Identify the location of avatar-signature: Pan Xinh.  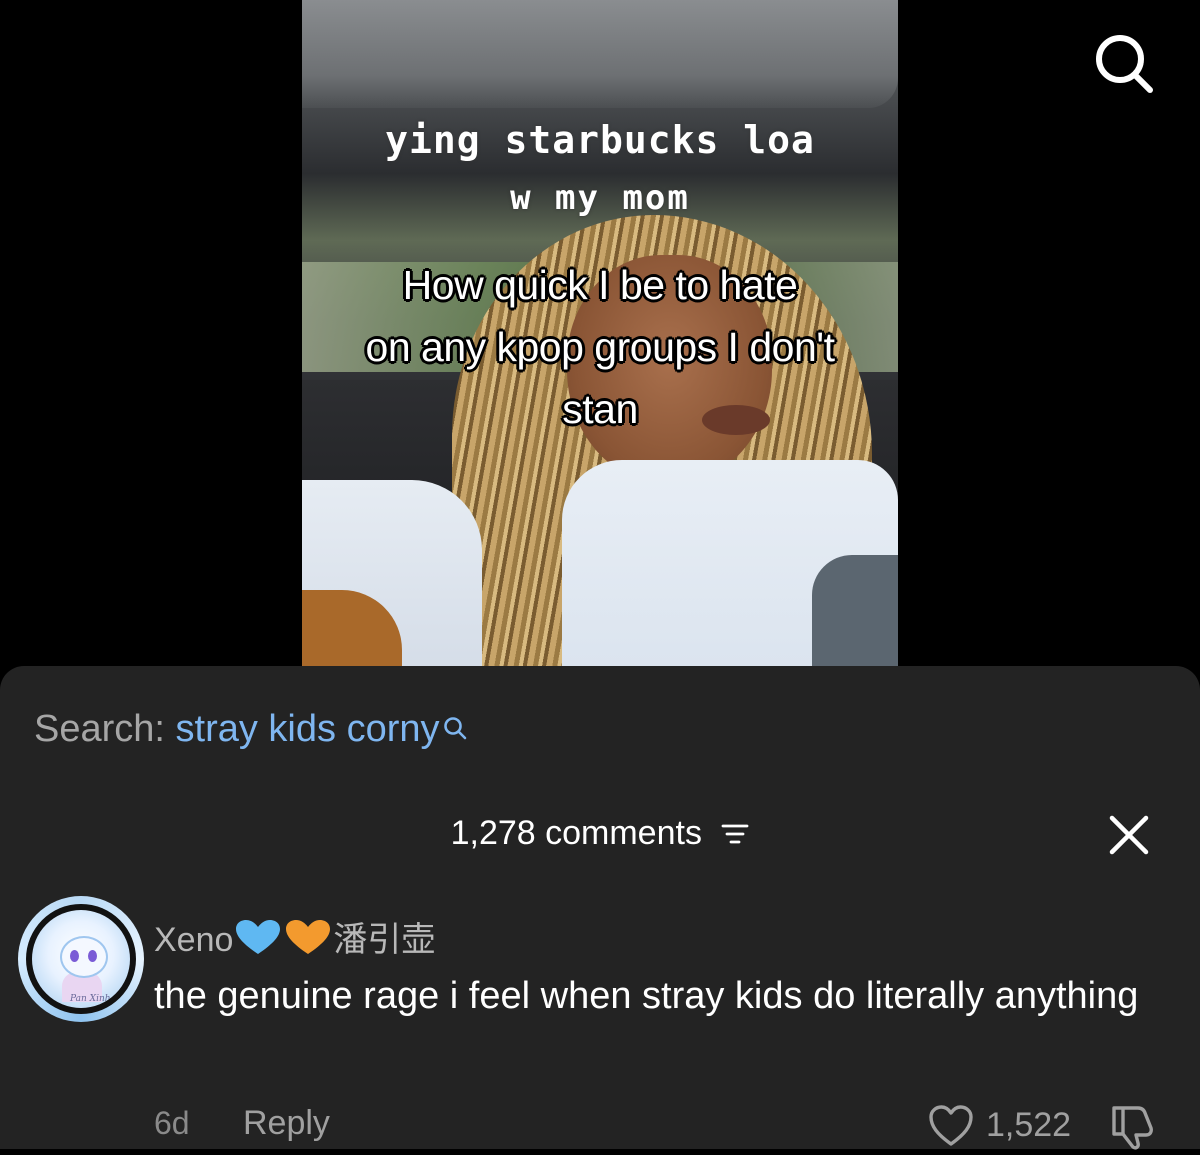
(90, 999).